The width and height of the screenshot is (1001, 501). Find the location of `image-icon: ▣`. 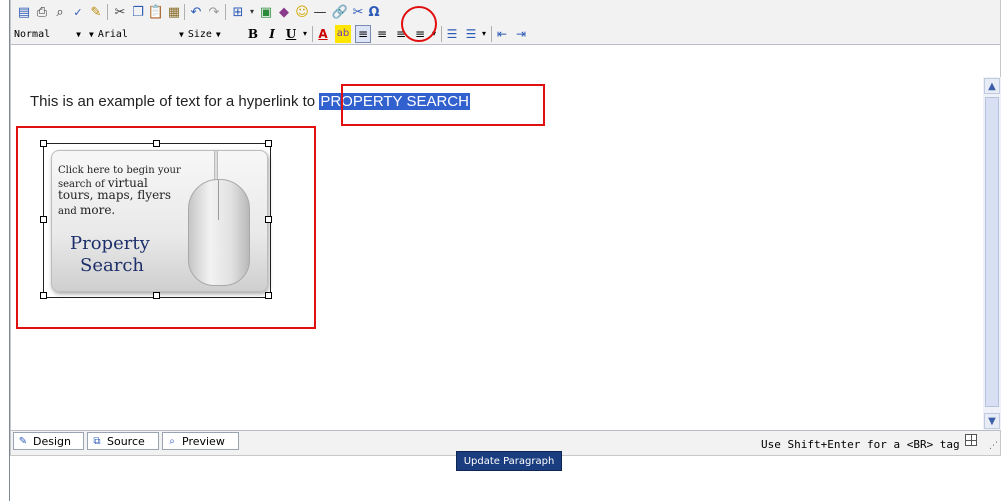

image-icon: ▣ is located at coordinates (266, 12).